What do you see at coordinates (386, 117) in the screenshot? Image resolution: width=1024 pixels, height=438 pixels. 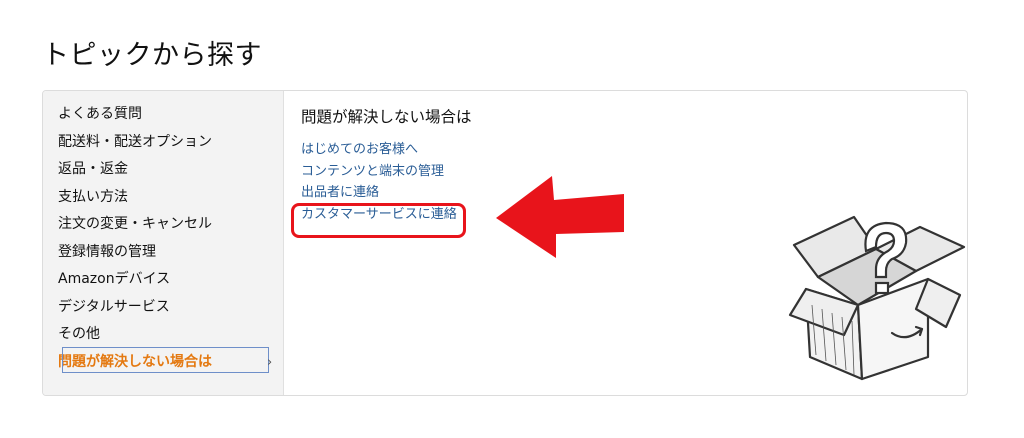 I see `content-heading: 問題が解決しない場合は` at bounding box center [386, 117].